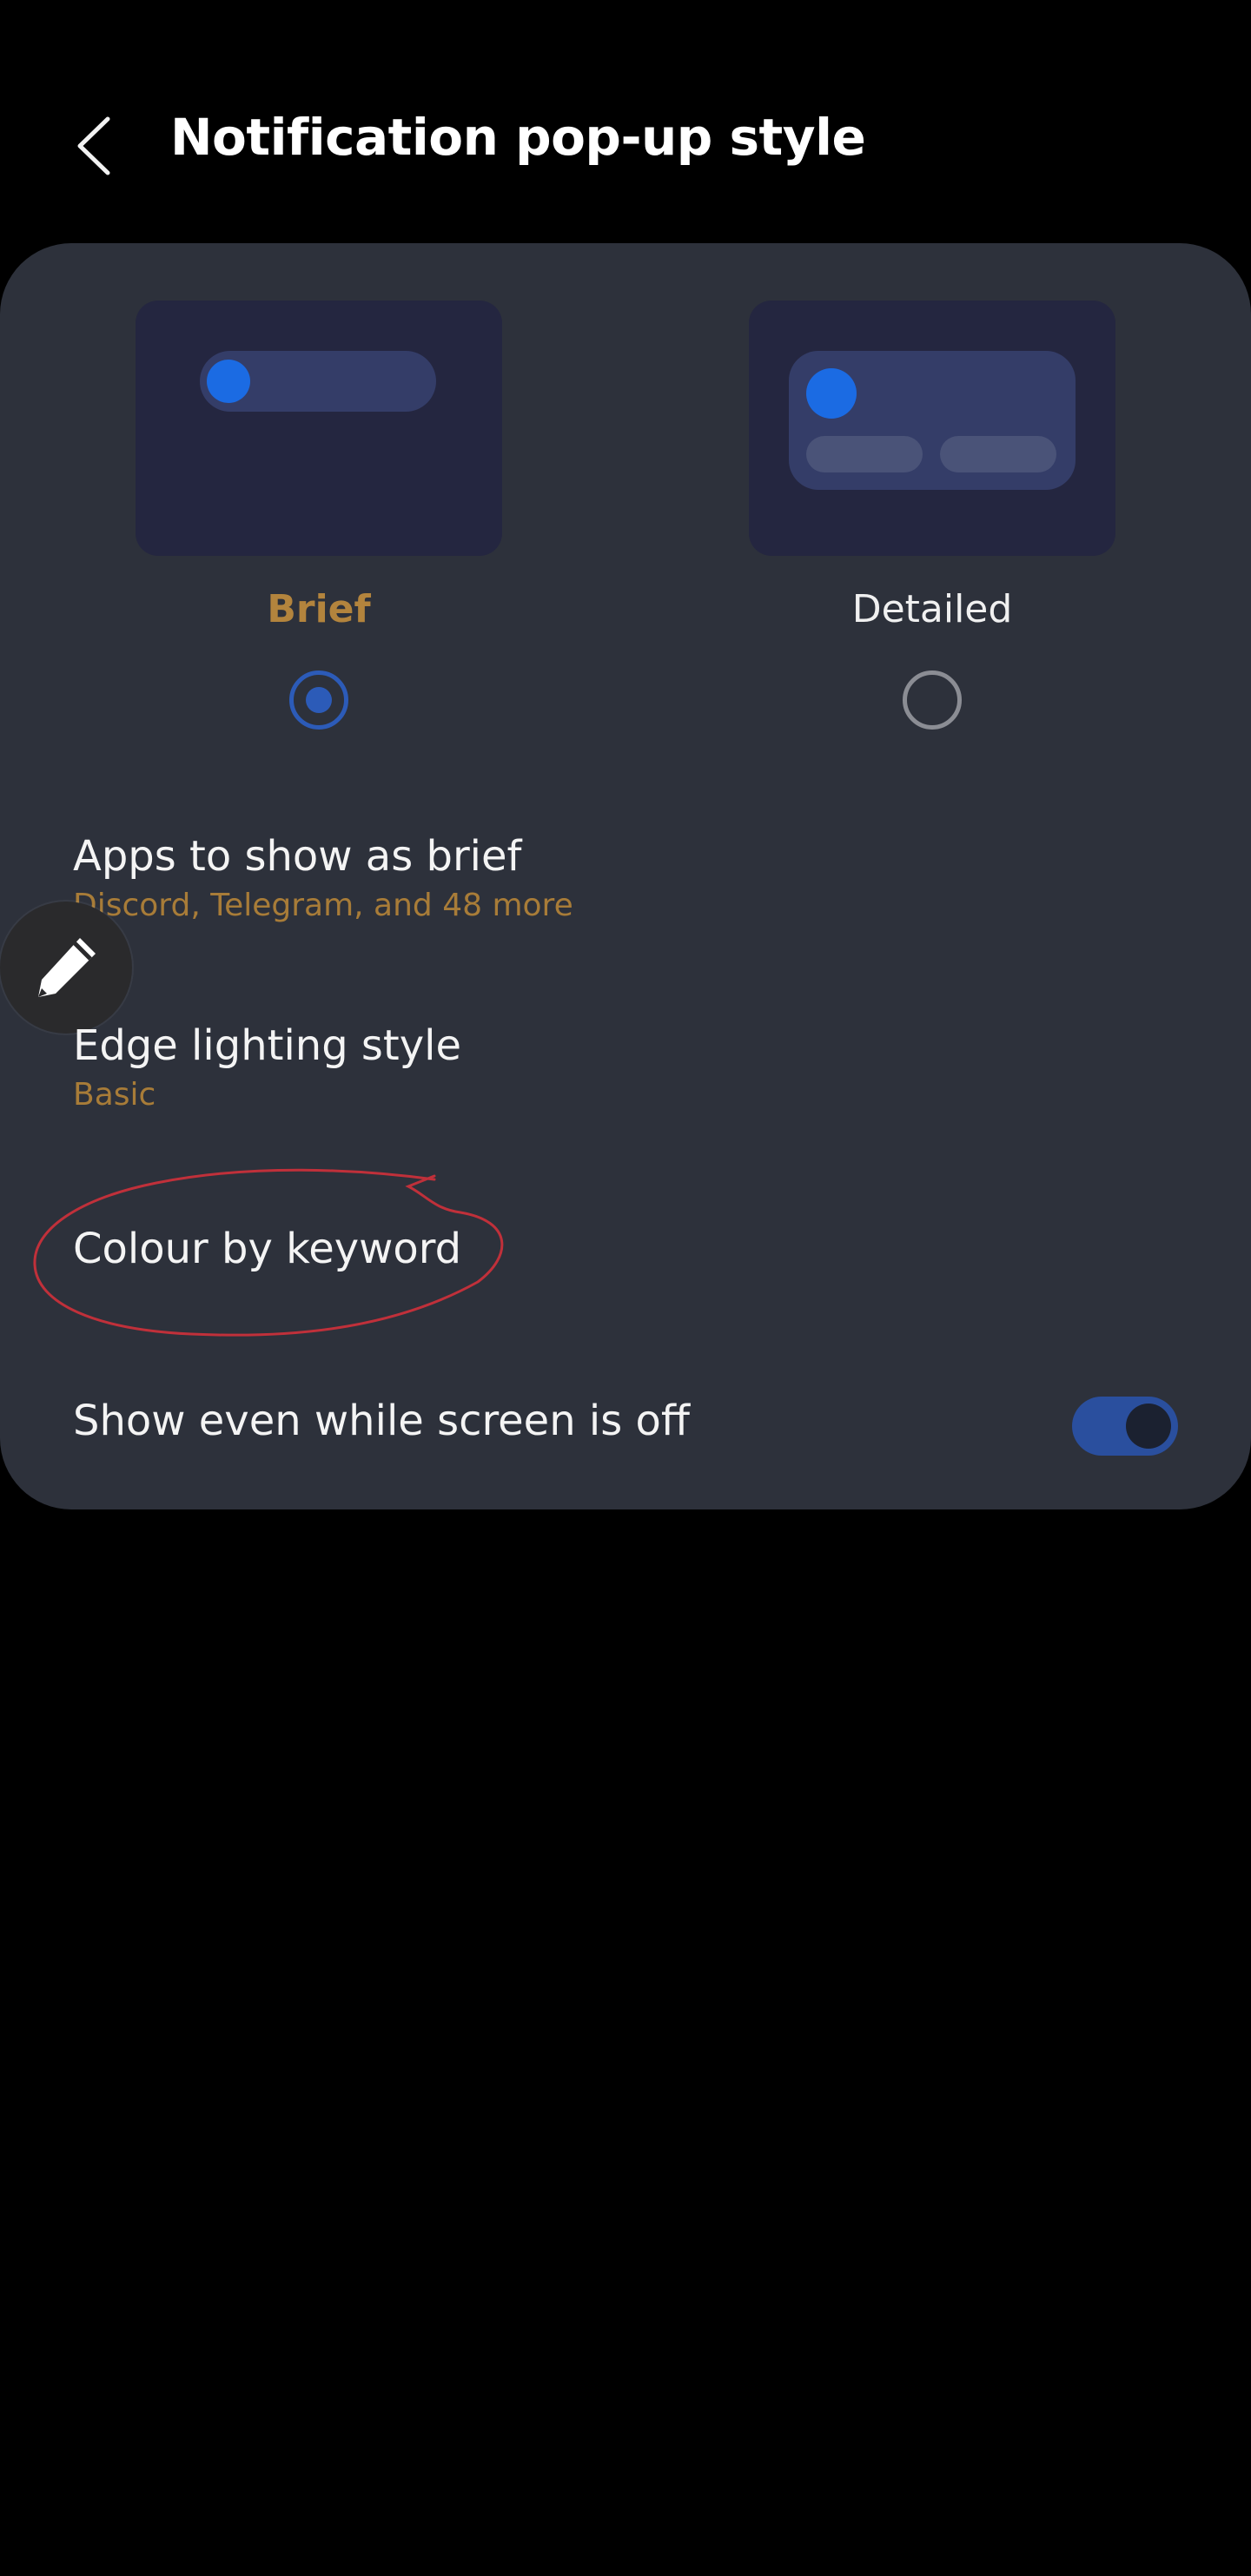 This screenshot has height=2576, width=1251. I want to click on screen-off-toggle, so click(1125, 1426).